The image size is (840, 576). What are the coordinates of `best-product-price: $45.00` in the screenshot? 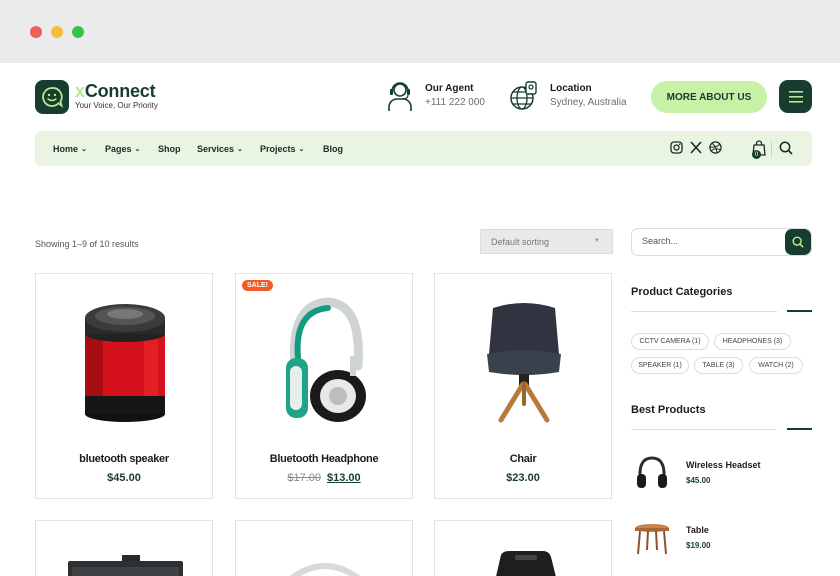 It's located at (698, 480).